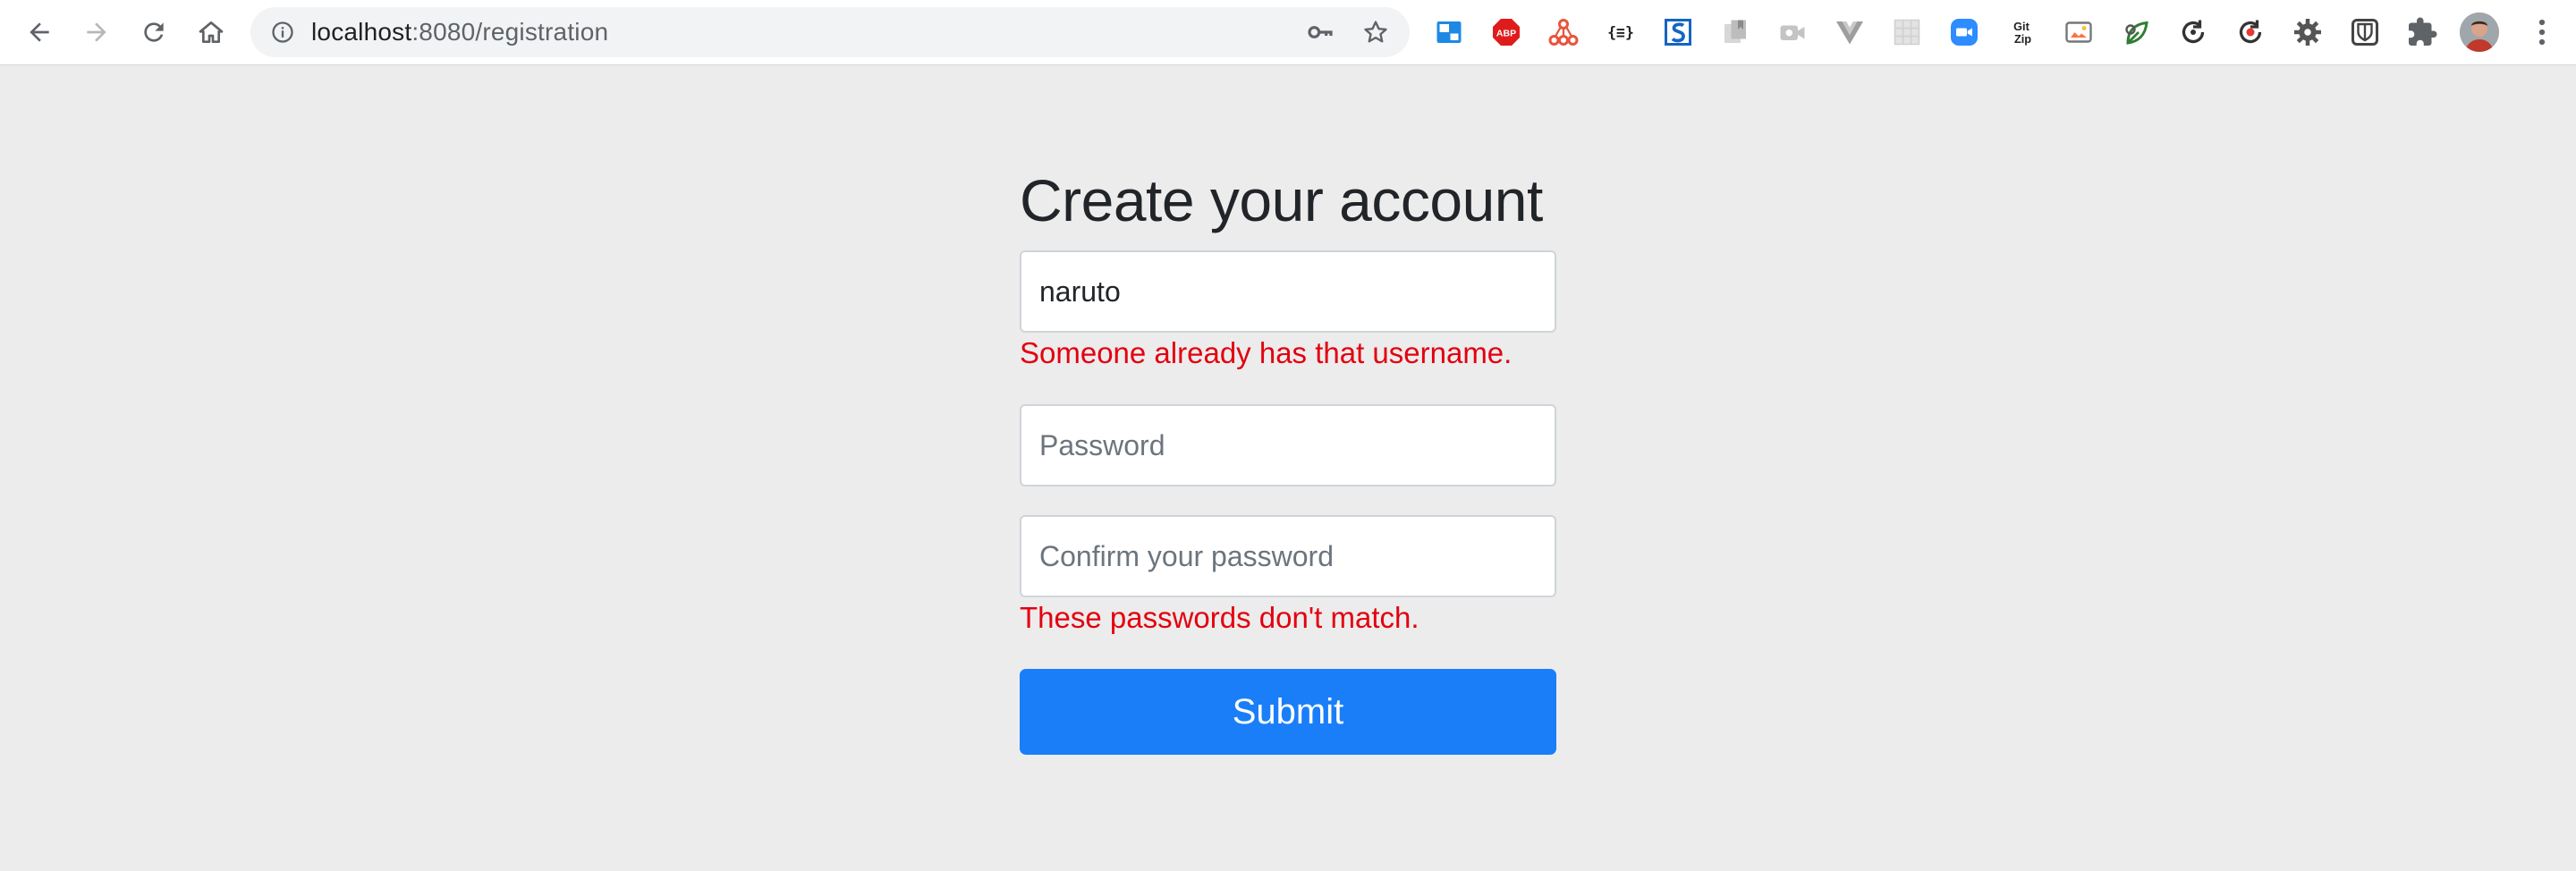  Describe the element at coordinates (1964, 32) in the screenshot. I see `zoom-icon` at that location.